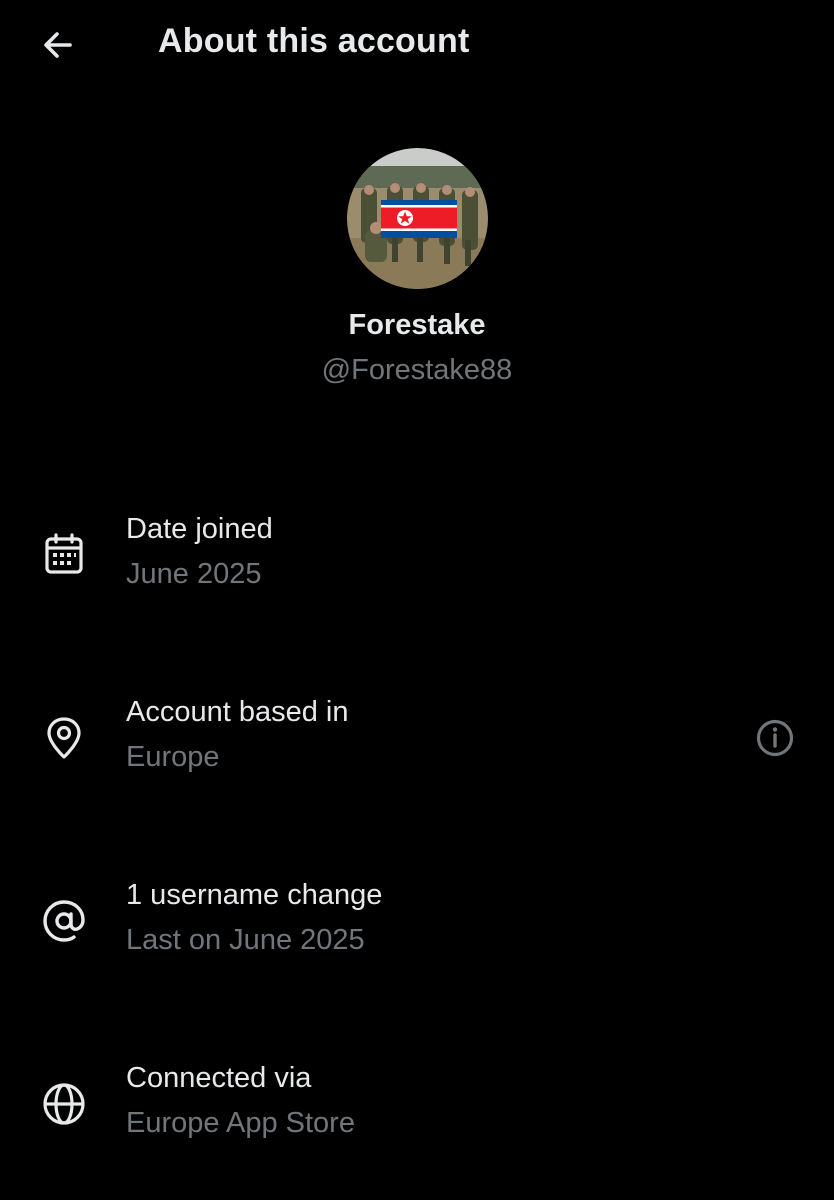  I want to click on info-row-connected-via: Connected via Europe App Store, so click(417, 1109).